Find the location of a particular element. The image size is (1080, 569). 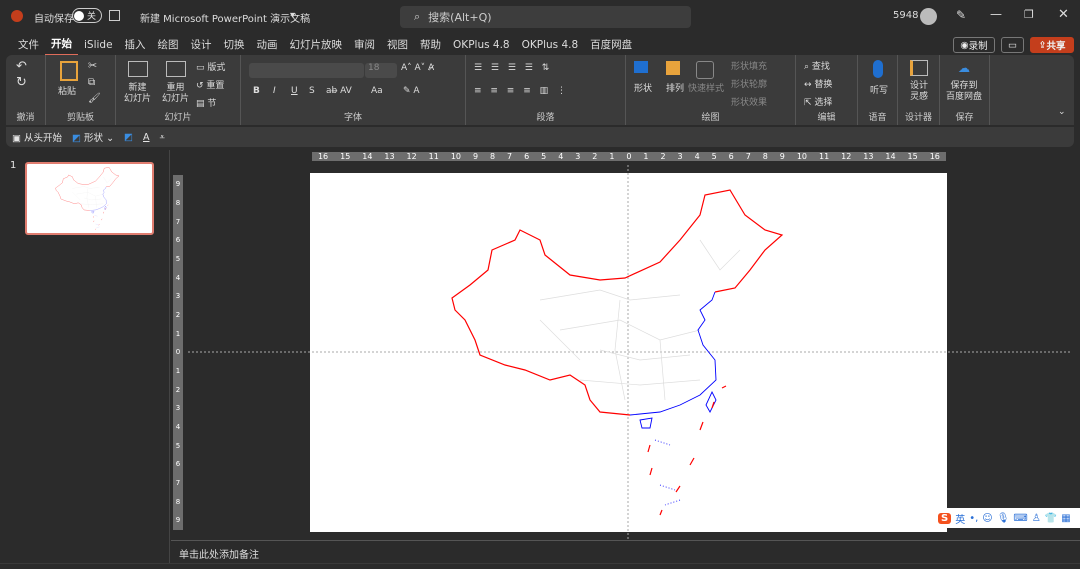

ruler-tick-label: 16 is located at coordinates (323, 156).